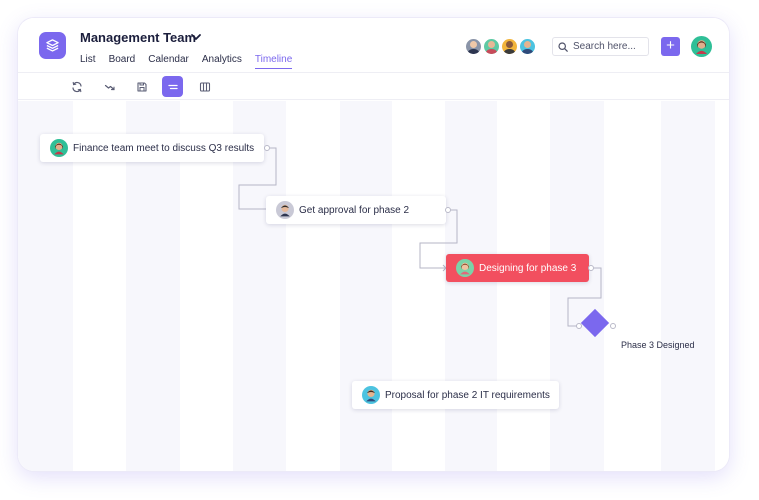  I want to click on task-label: Get approval for phase 2, so click(354, 210).